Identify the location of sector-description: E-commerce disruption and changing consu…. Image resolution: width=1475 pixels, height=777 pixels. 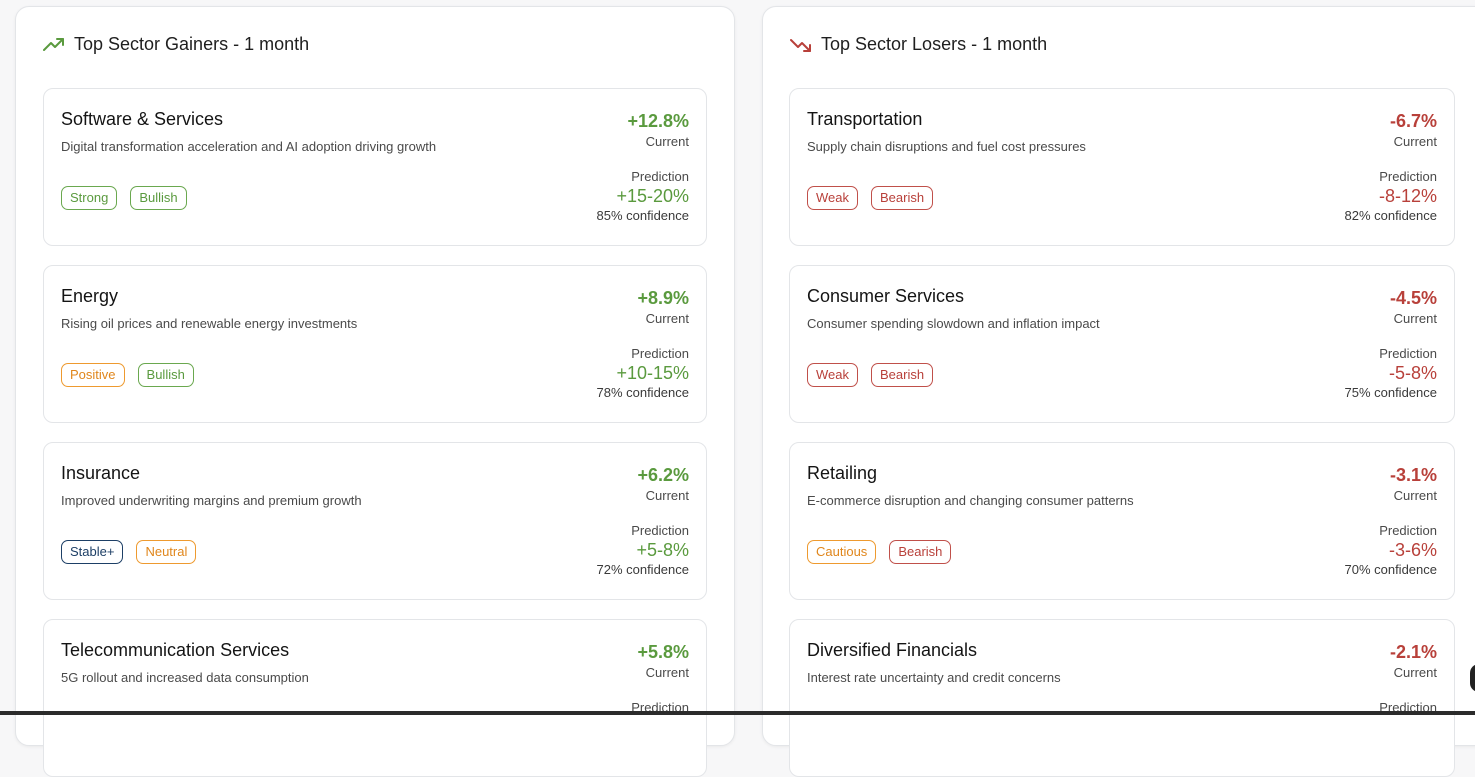
(970, 500).